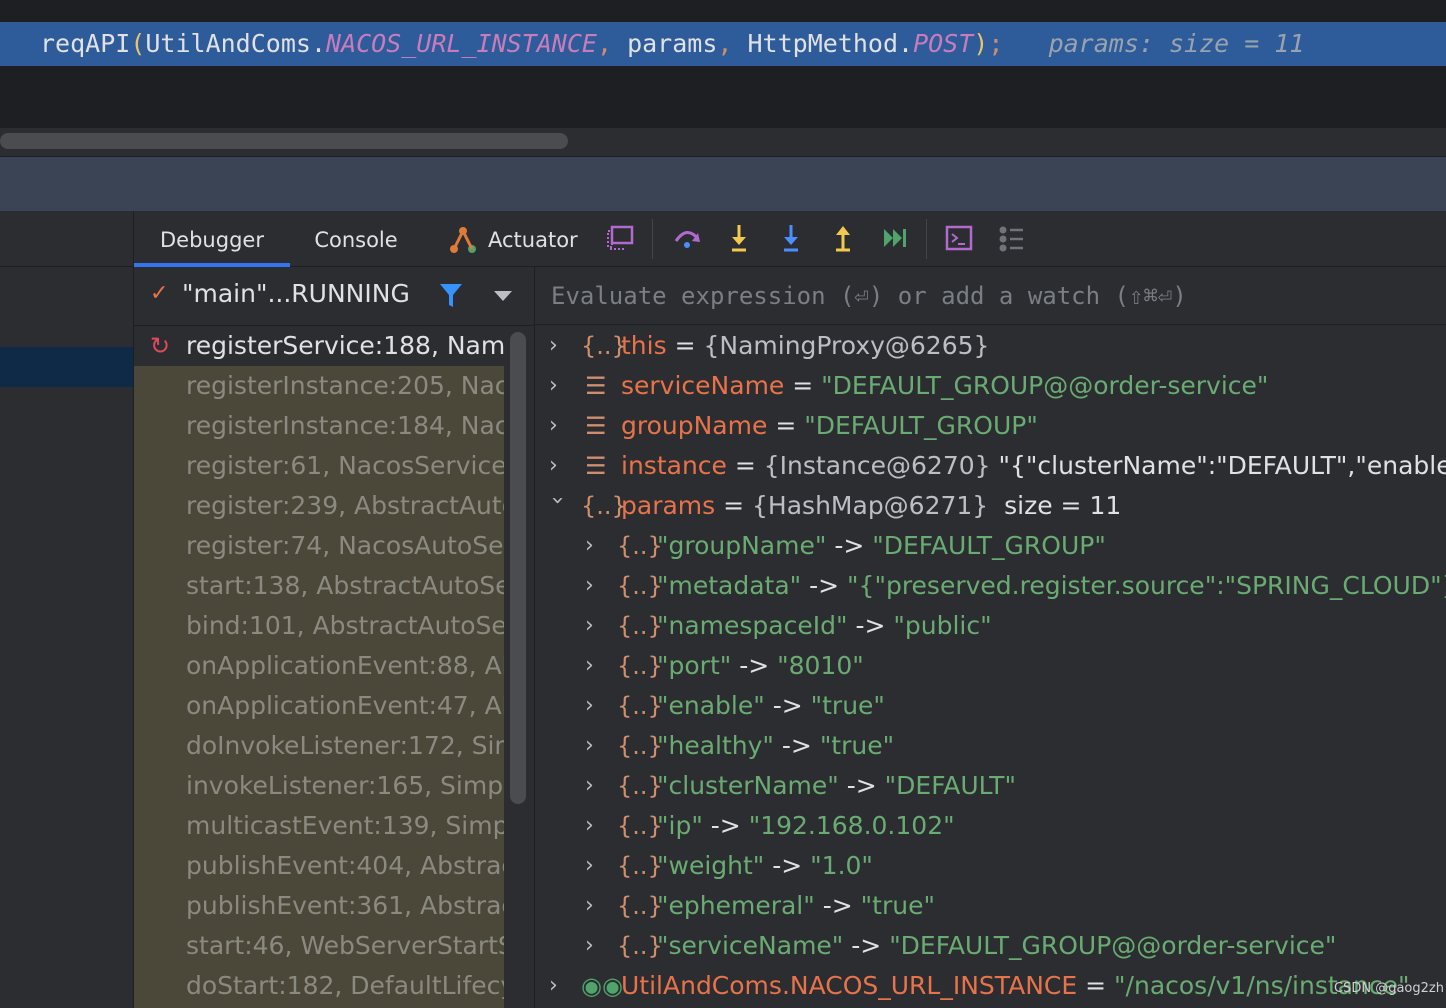 The height and width of the screenshot is (1008, 1446). I want to click on tab-actuator: Actuator, so click(521, 238).